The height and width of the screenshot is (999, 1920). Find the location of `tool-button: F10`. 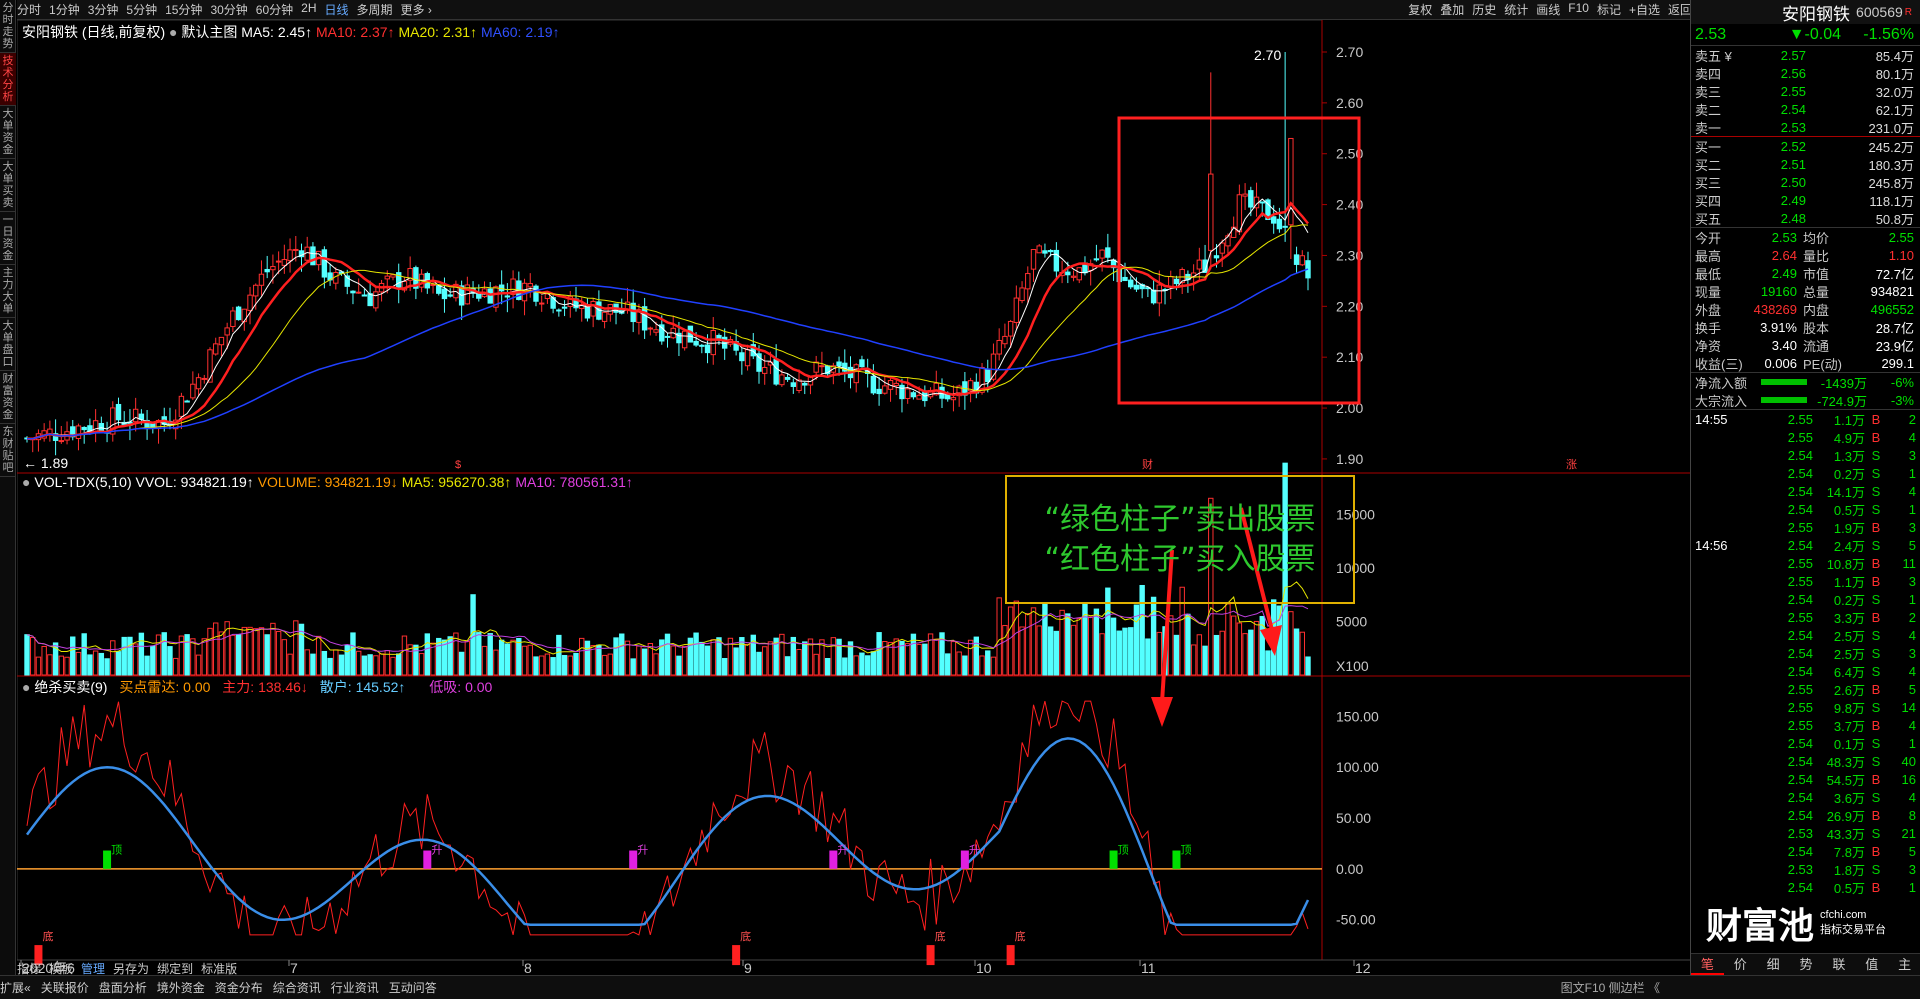

tool-button: F10 is located at coordinates (1578, 9).